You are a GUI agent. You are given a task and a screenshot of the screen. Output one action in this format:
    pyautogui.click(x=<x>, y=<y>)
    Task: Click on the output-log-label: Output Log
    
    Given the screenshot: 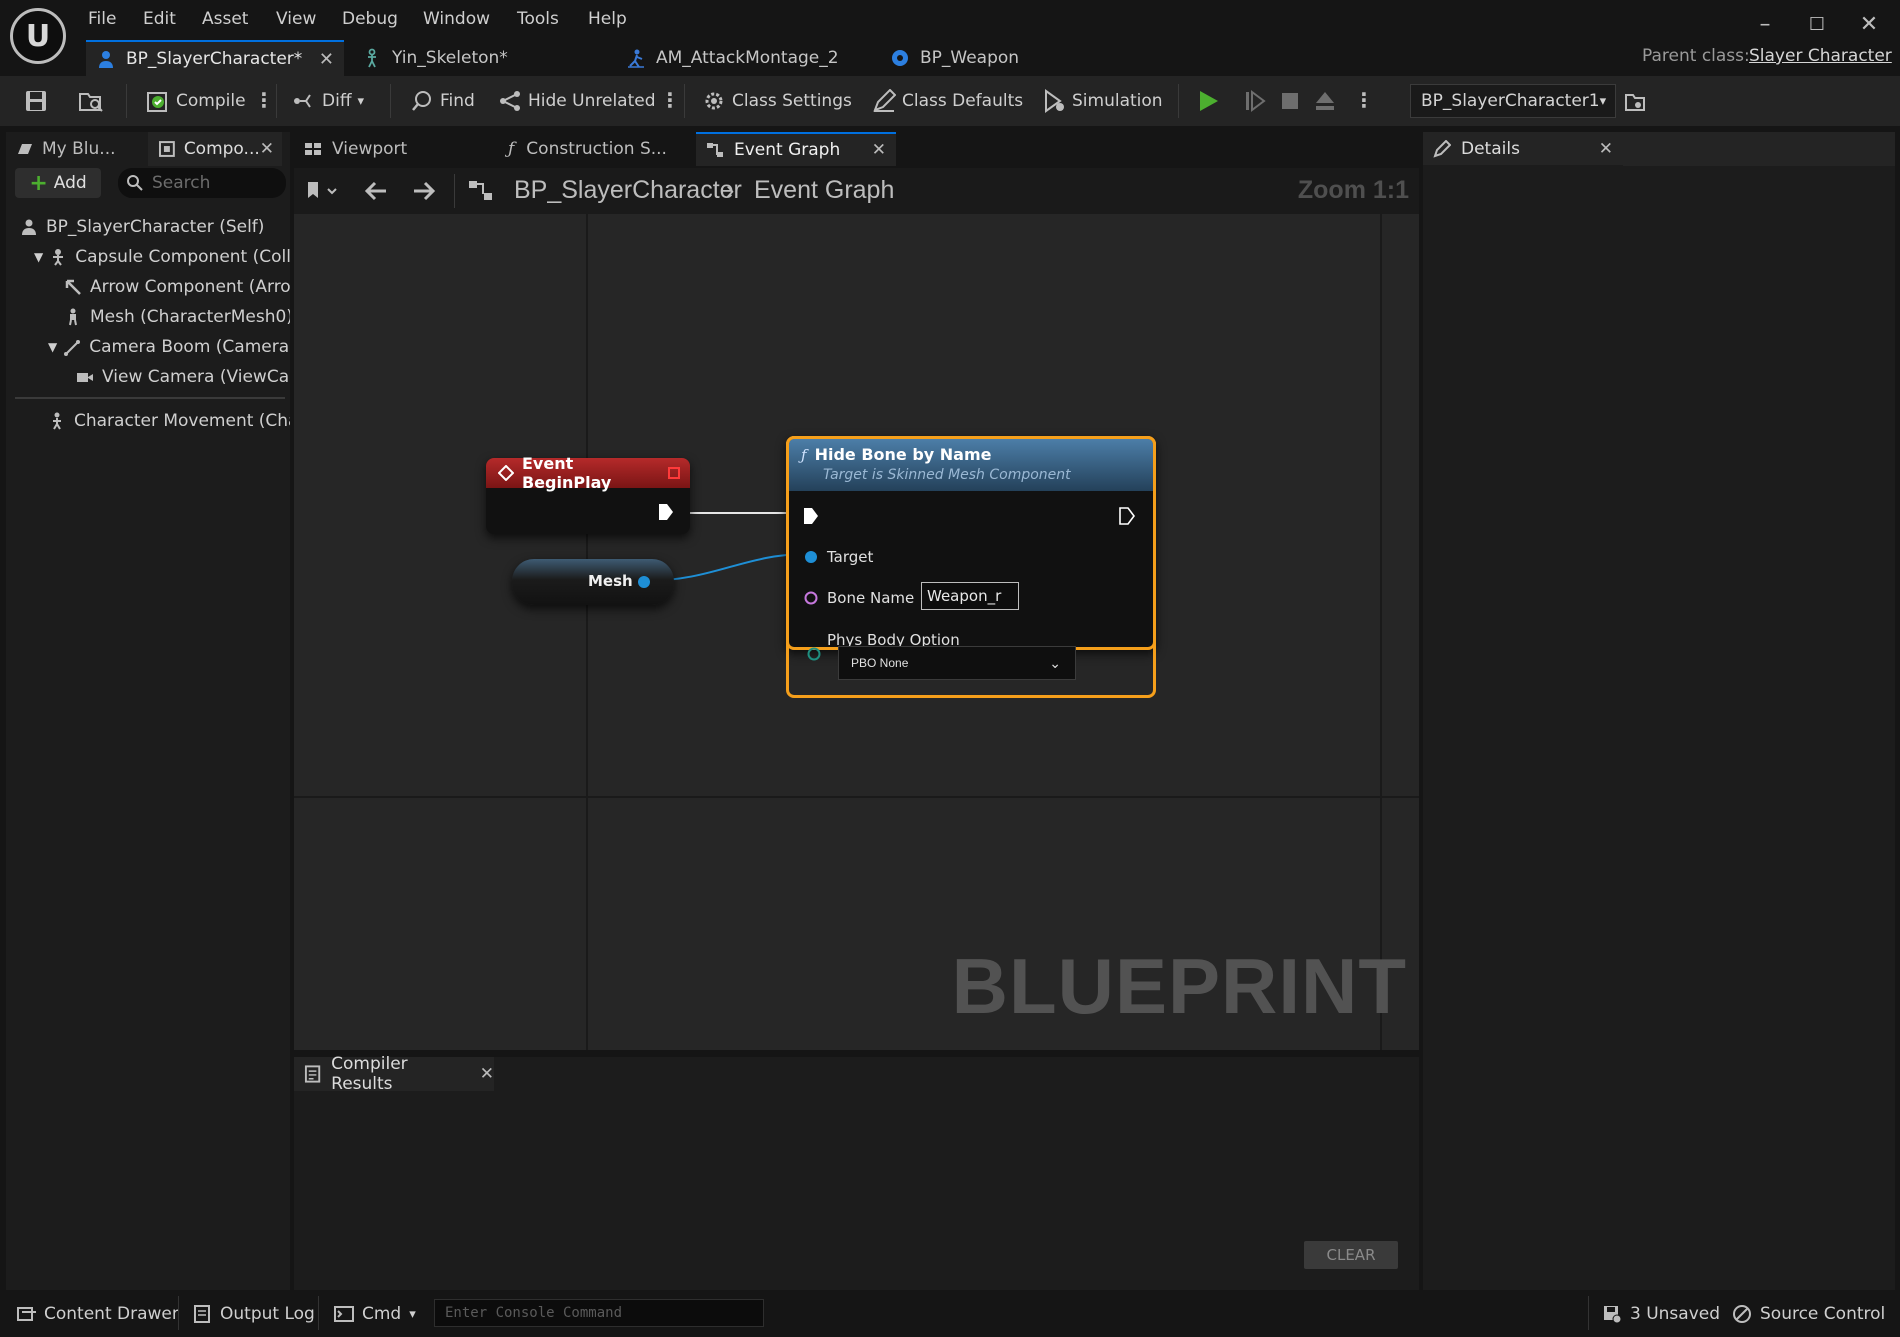 What is the action you would take?
    pyautogui.click(x=267, y=1314)
    